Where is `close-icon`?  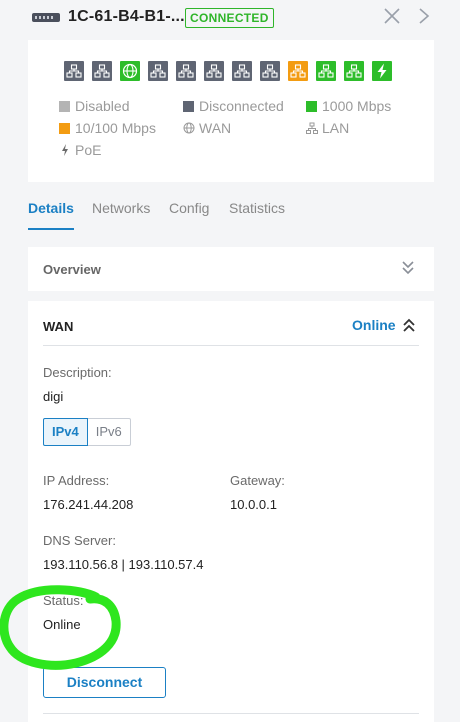 close-icon is located at coordinates (392, 16).